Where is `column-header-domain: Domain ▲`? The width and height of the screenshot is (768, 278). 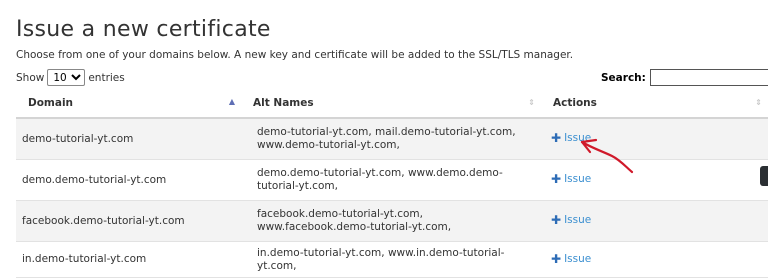
column-header-domain: Domain ▲ is located at coordinates (128, 104).